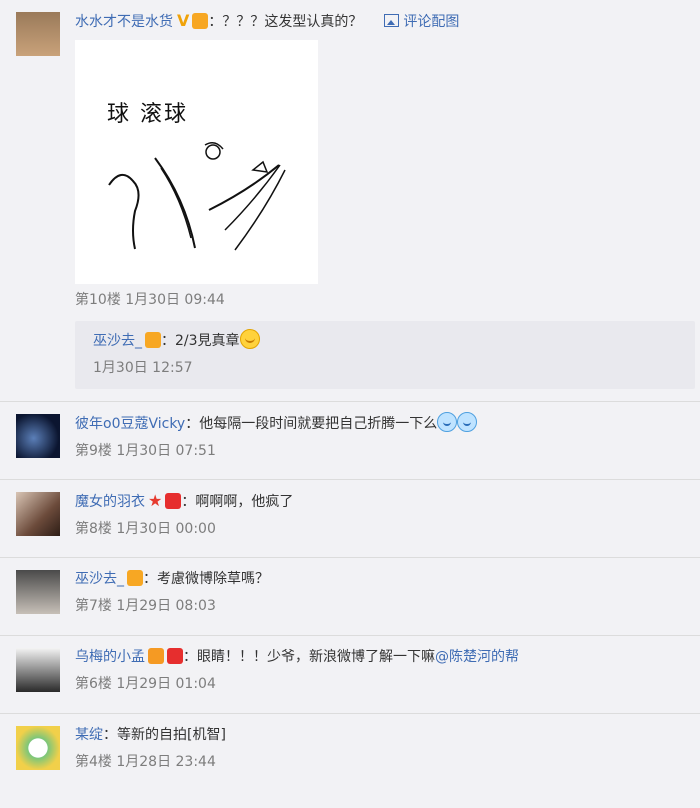 Image resolution: width=700 pixels, height=808 pixels. Describe the element at coordinates (237, 502) in the screenshot. I see `comment-text: ：啊啊啊，他疯了` at that location.